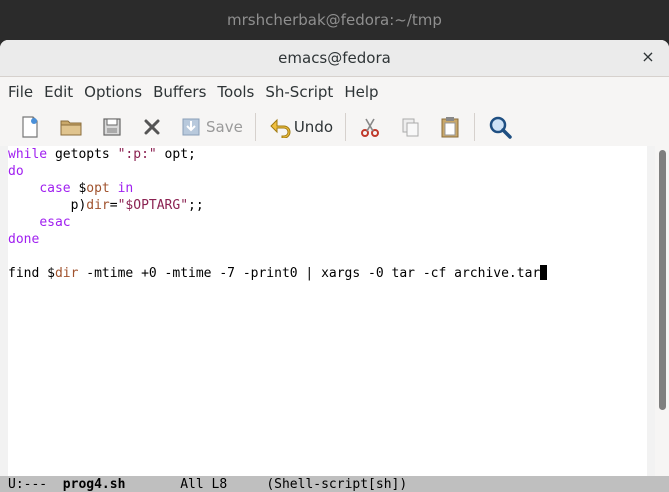 Image resolution: width=669 pixels, height=492 pixels. Describe the element at coordinates (651, 311) in the screenshot. I see `right-fringe` at that location.